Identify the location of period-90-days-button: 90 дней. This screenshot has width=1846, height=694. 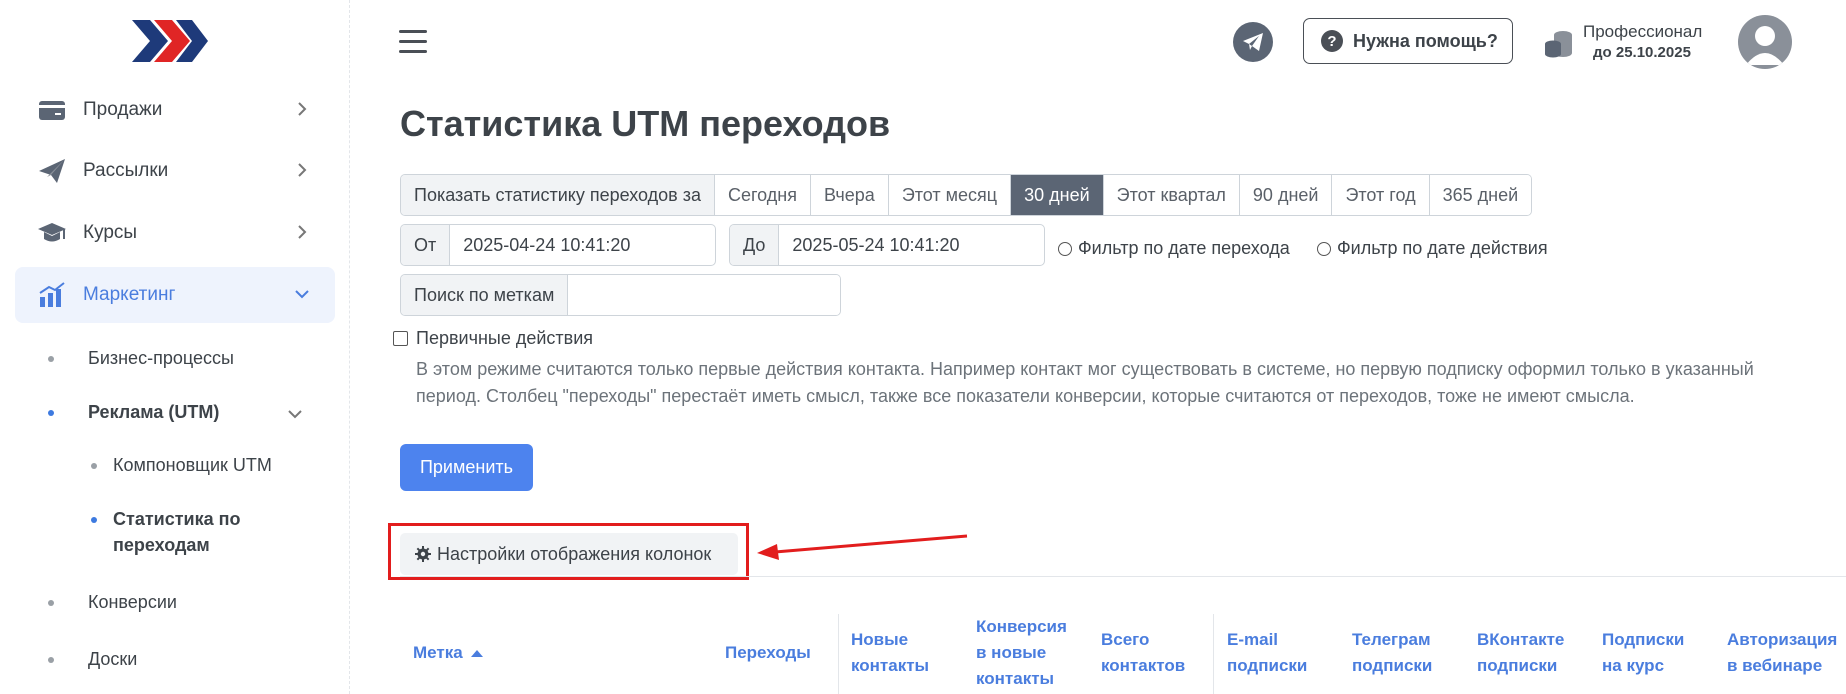
(1286, 195).